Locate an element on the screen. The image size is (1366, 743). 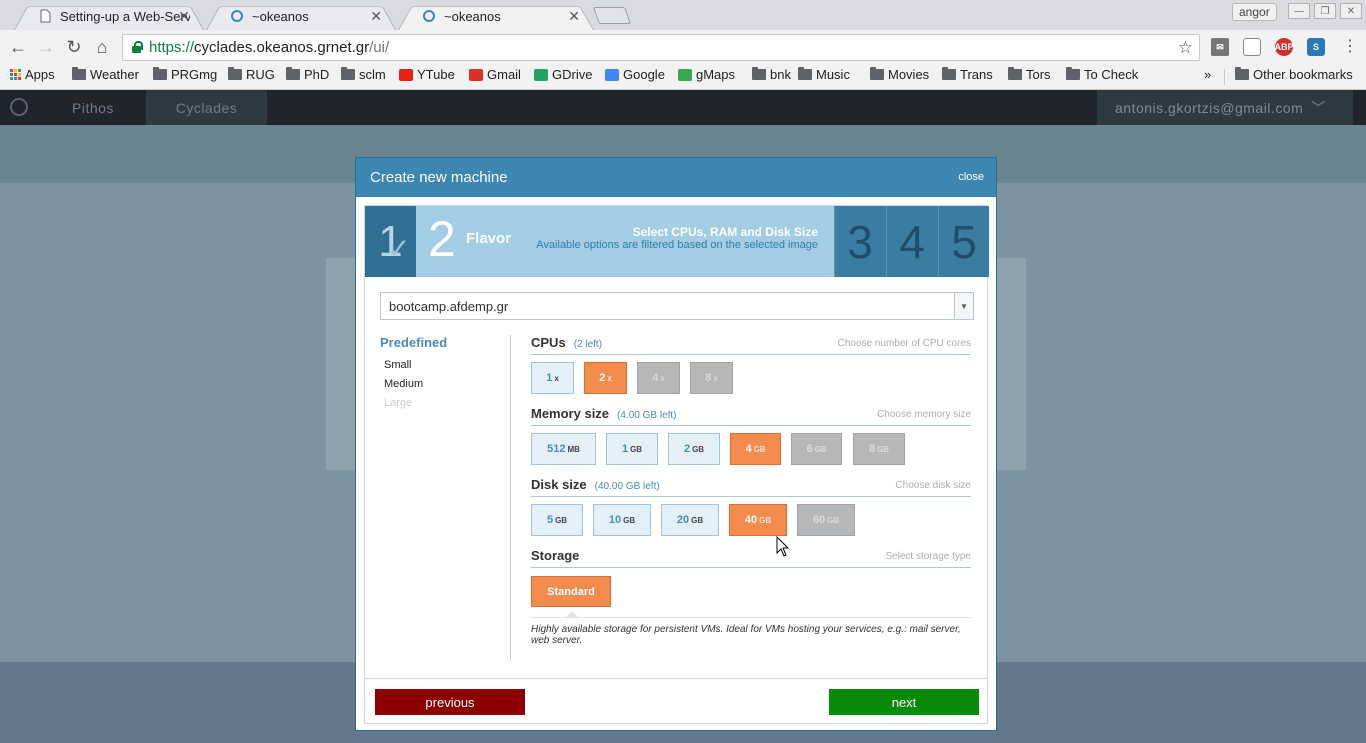
option-value: 10 is located at coordinates (615, 520).